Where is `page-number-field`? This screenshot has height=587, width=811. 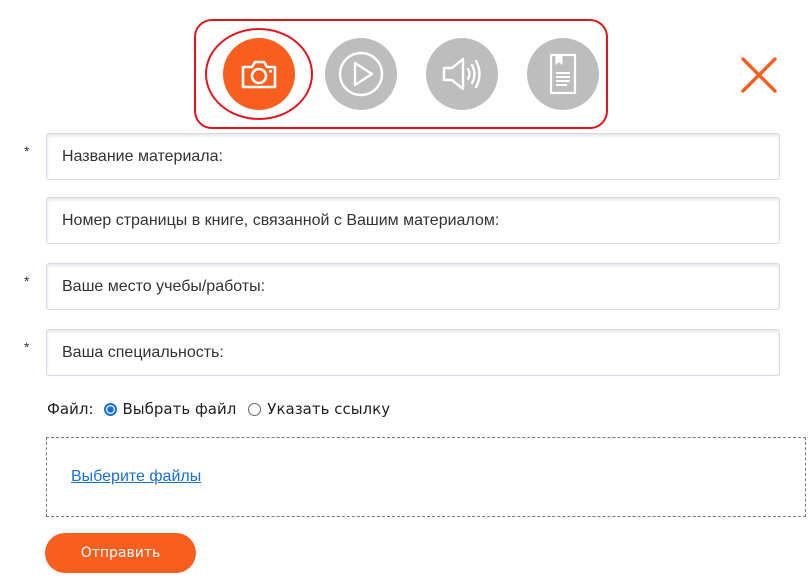 page-number-field is located at coordinates (413, 220).